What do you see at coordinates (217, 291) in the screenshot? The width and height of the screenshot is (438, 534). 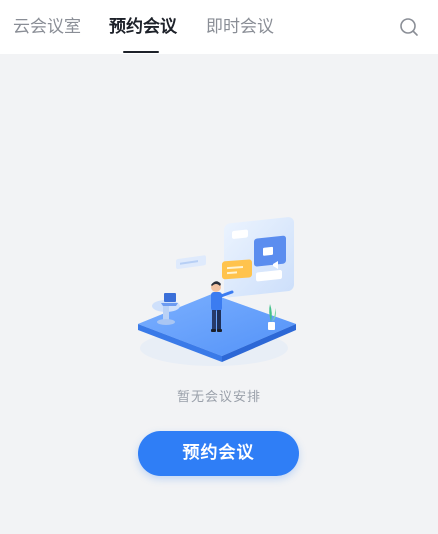 I see `meeting-illustration` at bounding box center [217, 291].